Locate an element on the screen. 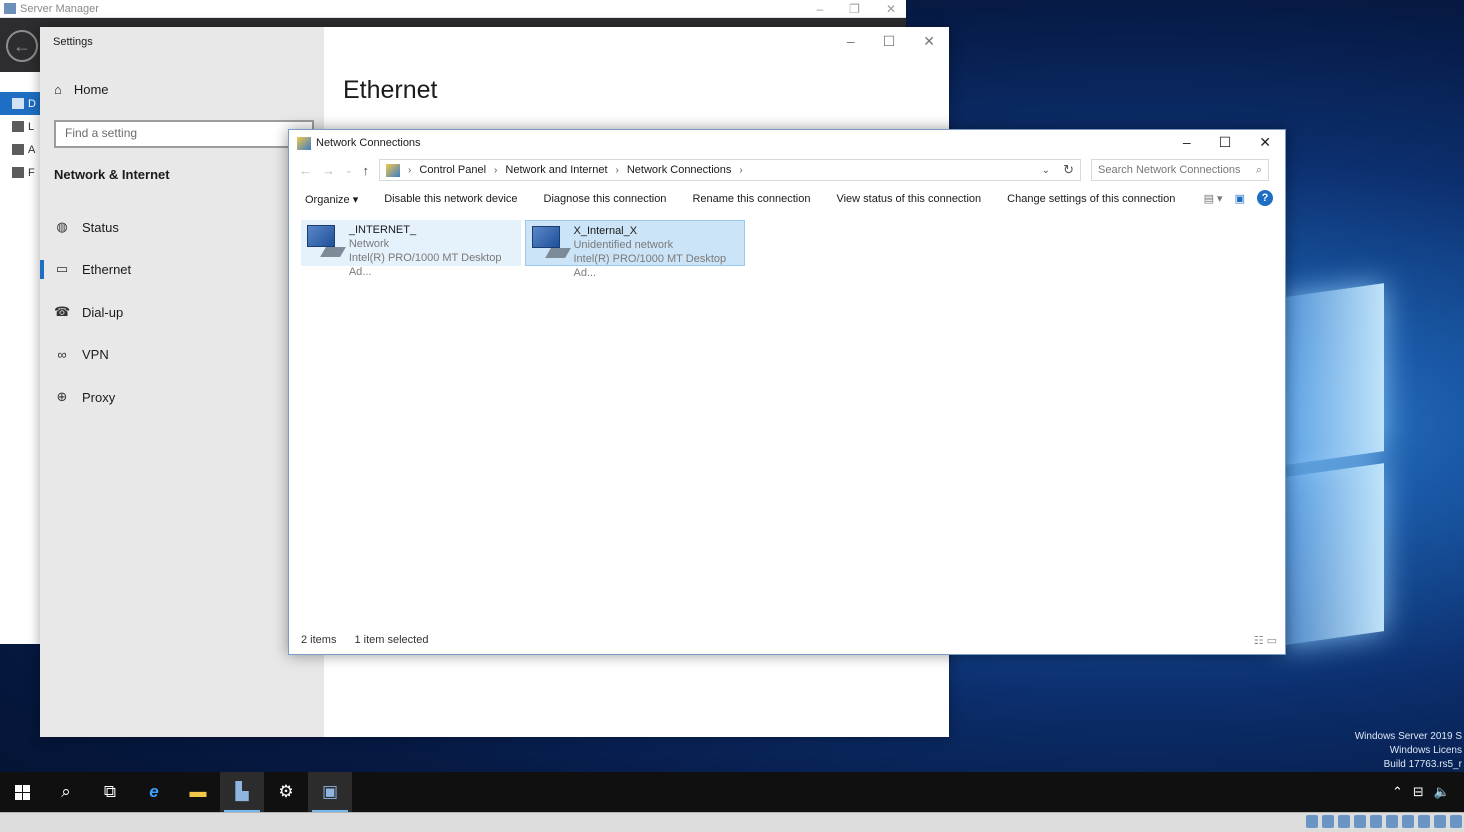 This screenshot has width=1464, height=832. back-arrow-icon: ← is located at coordinates (22, 46).